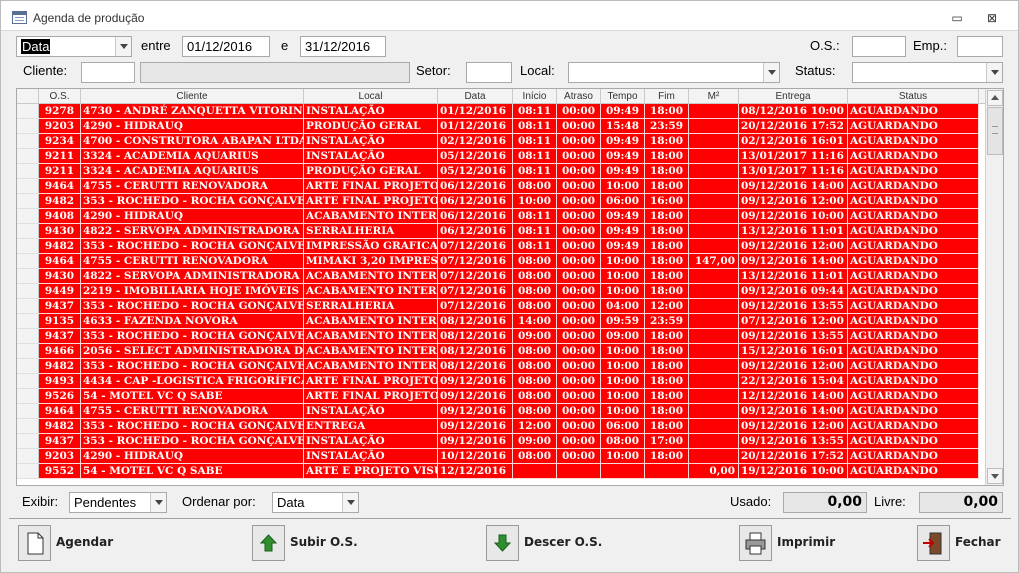 The width and height of the screenshot is (1019, 573). What do you see at coordinates (793, 276) in the screenshot?
I see `cell-entrega: 13/12/2016 11:01` at bounding box center [793, 276].